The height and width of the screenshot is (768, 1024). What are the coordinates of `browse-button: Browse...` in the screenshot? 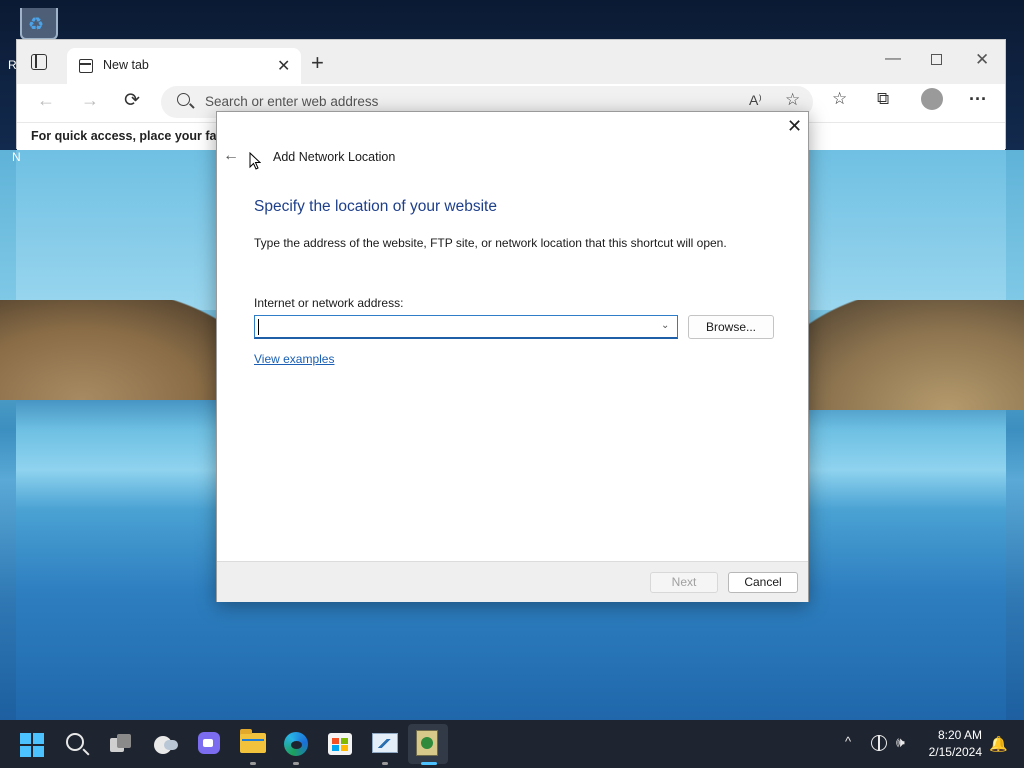 It's located at (731, 327).